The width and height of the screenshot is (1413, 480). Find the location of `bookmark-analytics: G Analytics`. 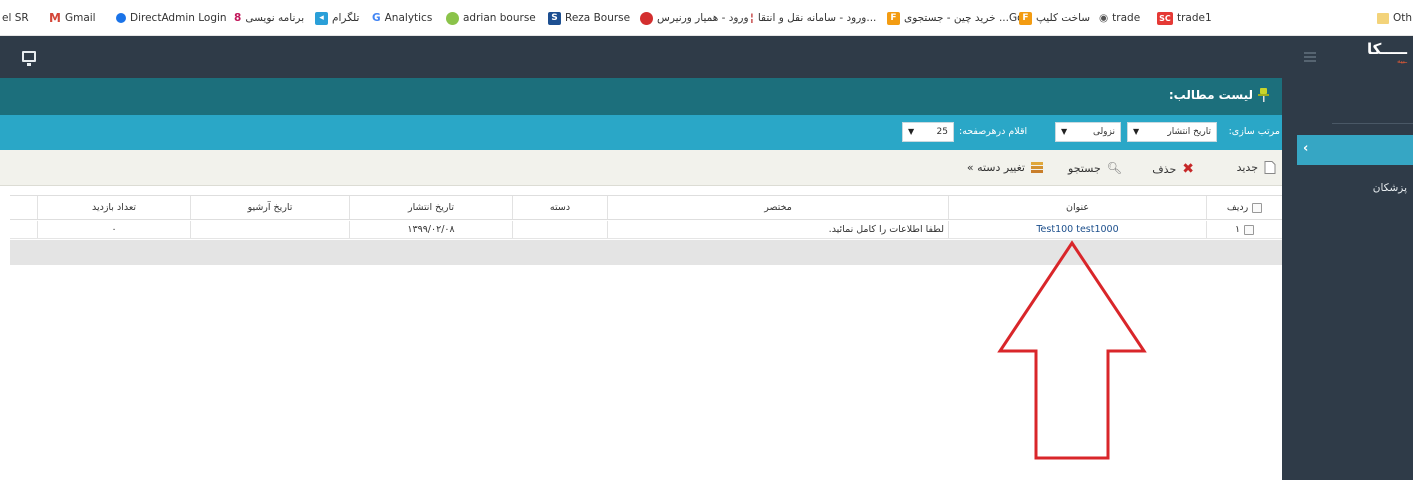

bookmark-analytics: G Analytics is located at coordinates (402, 18).